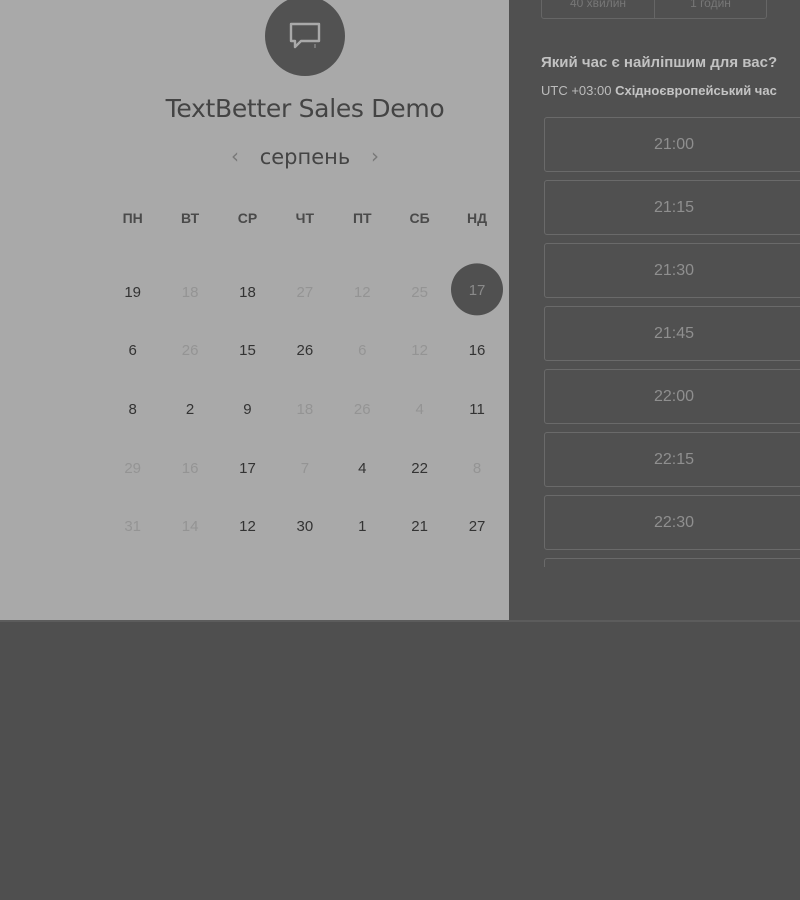 This screenshot has height=900, width=800. What do you see at coordinates (362, 218) in the screenshot?
I see `weekday-label: ПТ` at bounding box center [362, 218].